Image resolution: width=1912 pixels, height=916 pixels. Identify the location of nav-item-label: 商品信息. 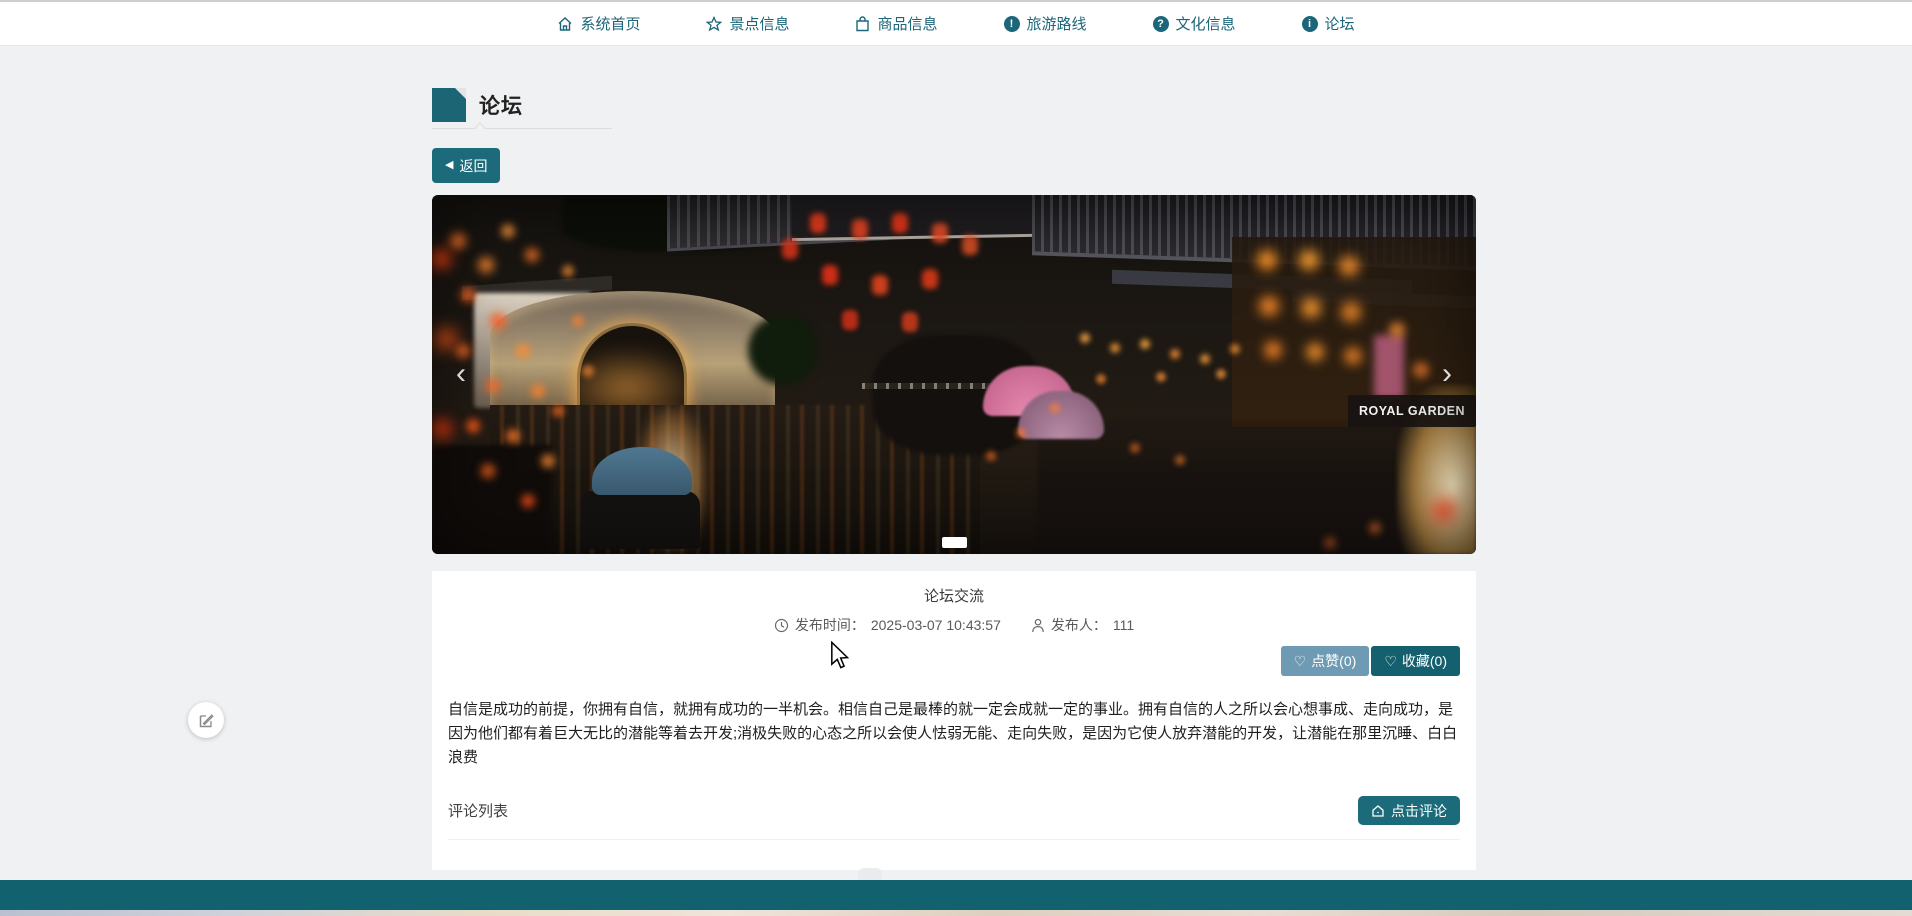
(907, 24).